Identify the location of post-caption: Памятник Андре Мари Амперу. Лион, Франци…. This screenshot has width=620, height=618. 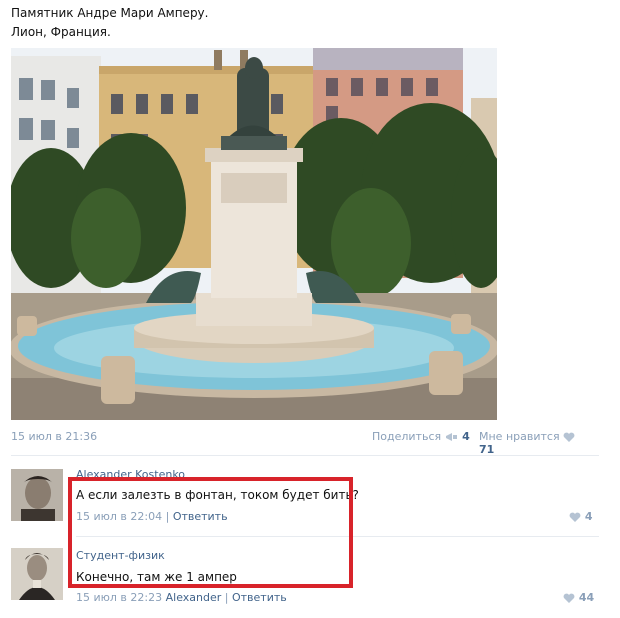
(109, 23).